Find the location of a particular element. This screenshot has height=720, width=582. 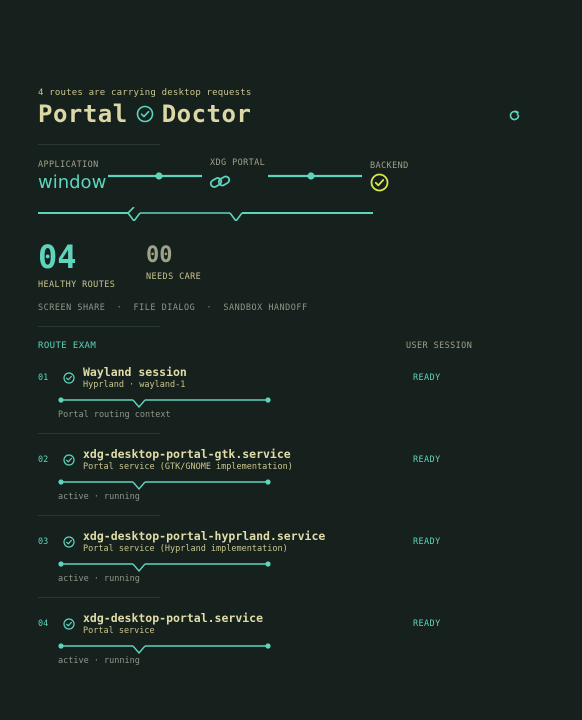

healthy-label: HEALTHY ROUTES is located at coordinates (77, 285).